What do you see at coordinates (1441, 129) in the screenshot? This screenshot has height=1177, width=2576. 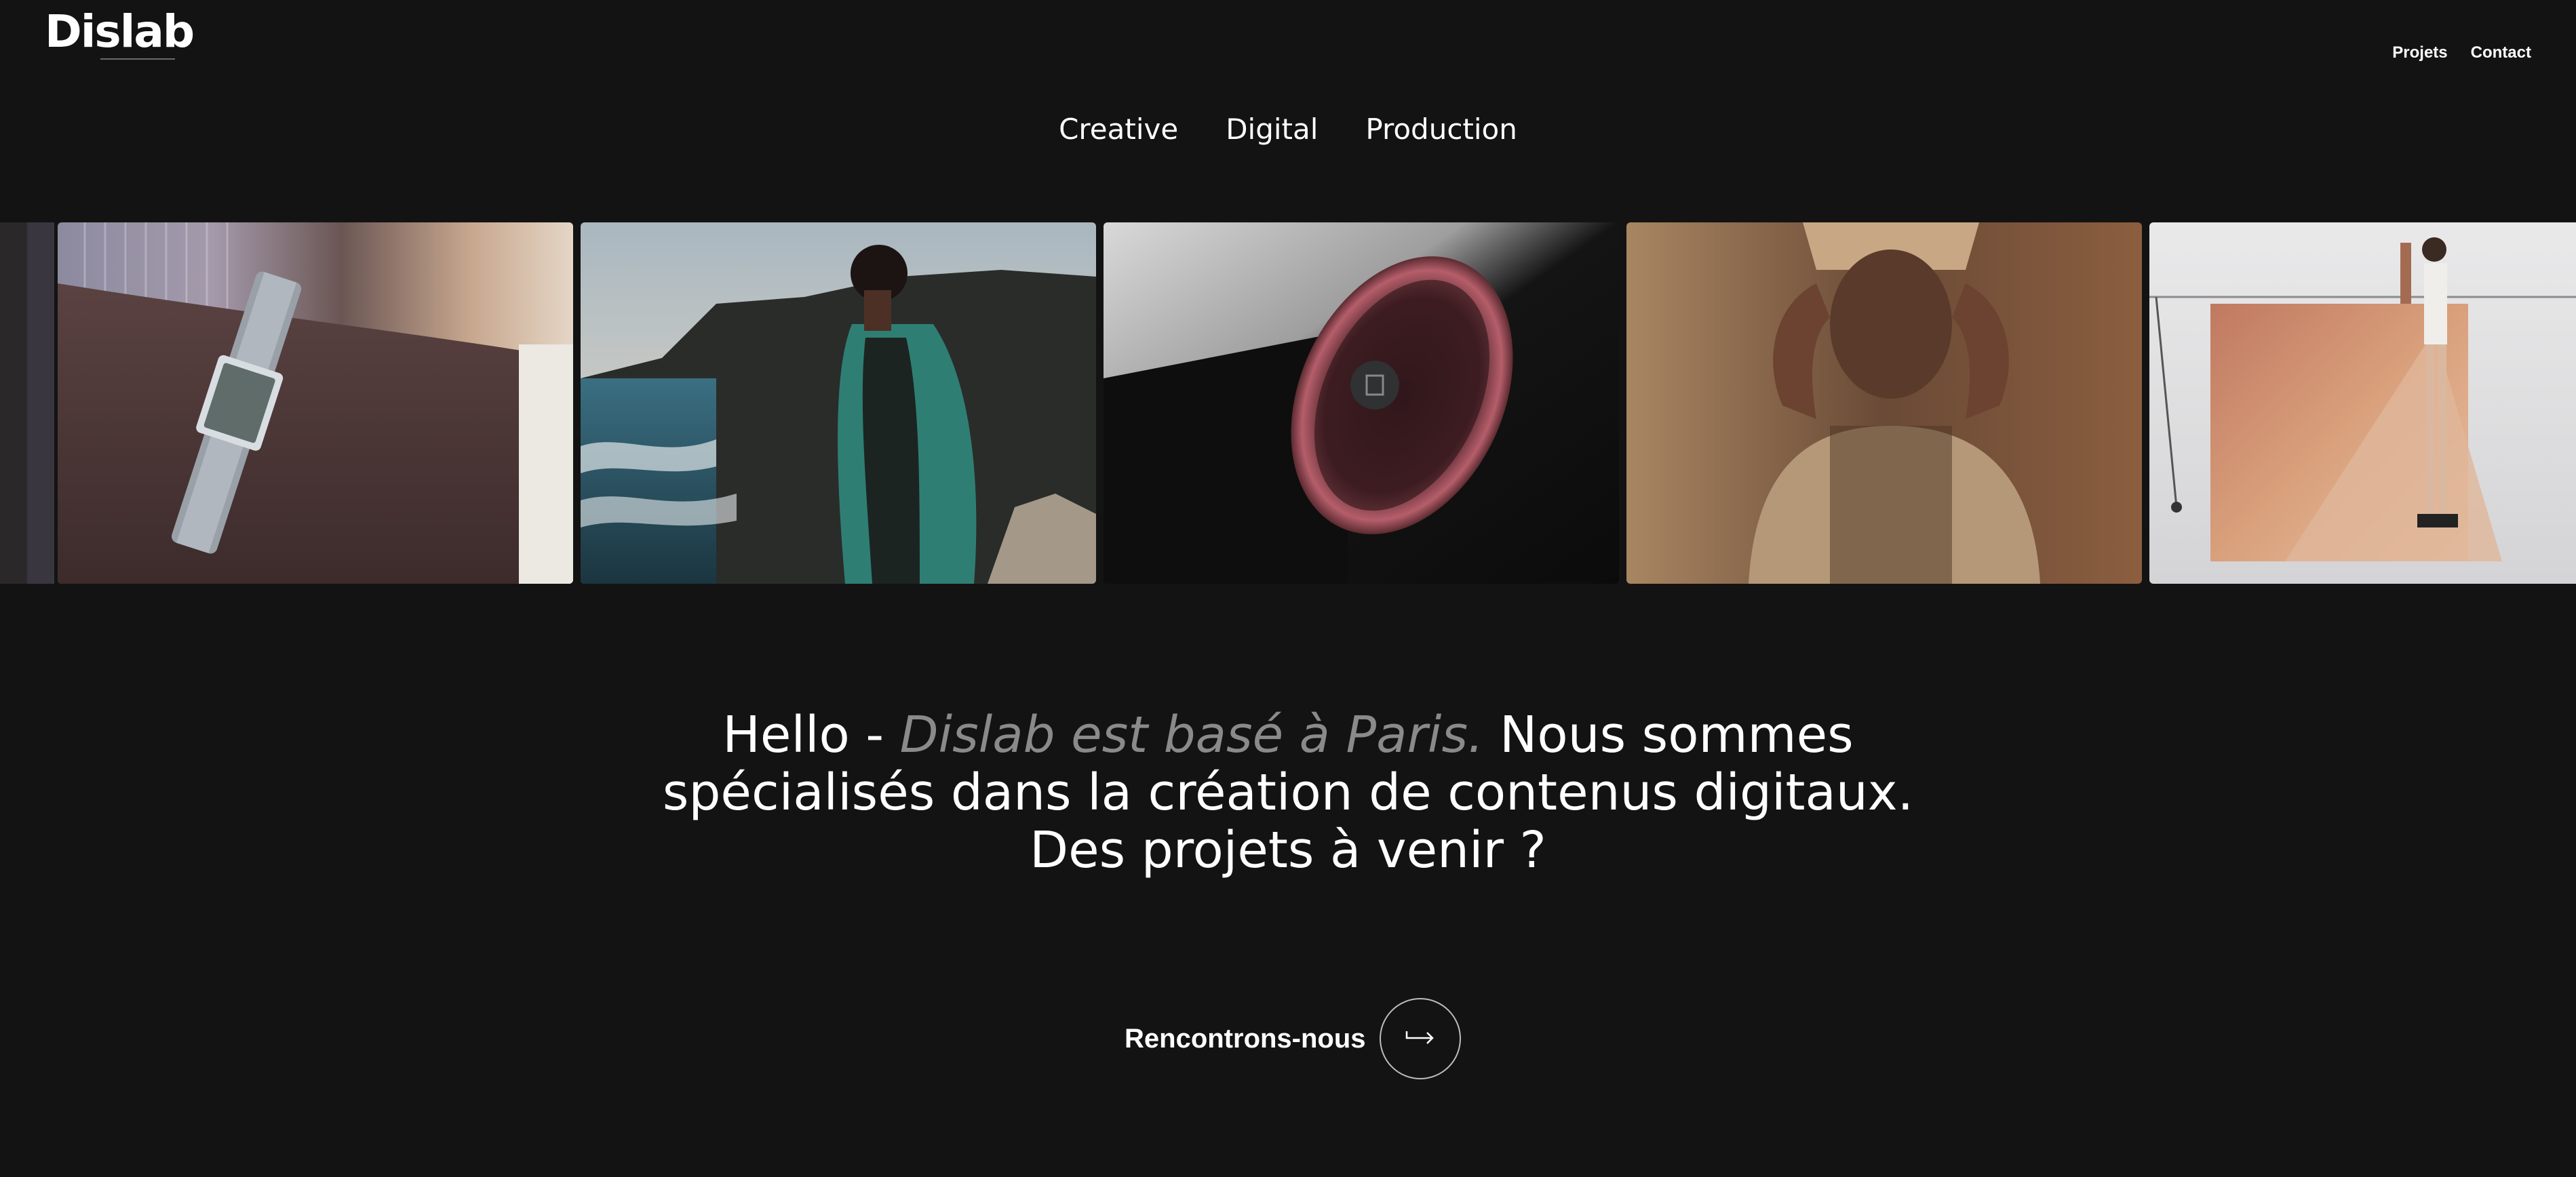 I see `category-production: Production` at bounding box center [1441, 129].